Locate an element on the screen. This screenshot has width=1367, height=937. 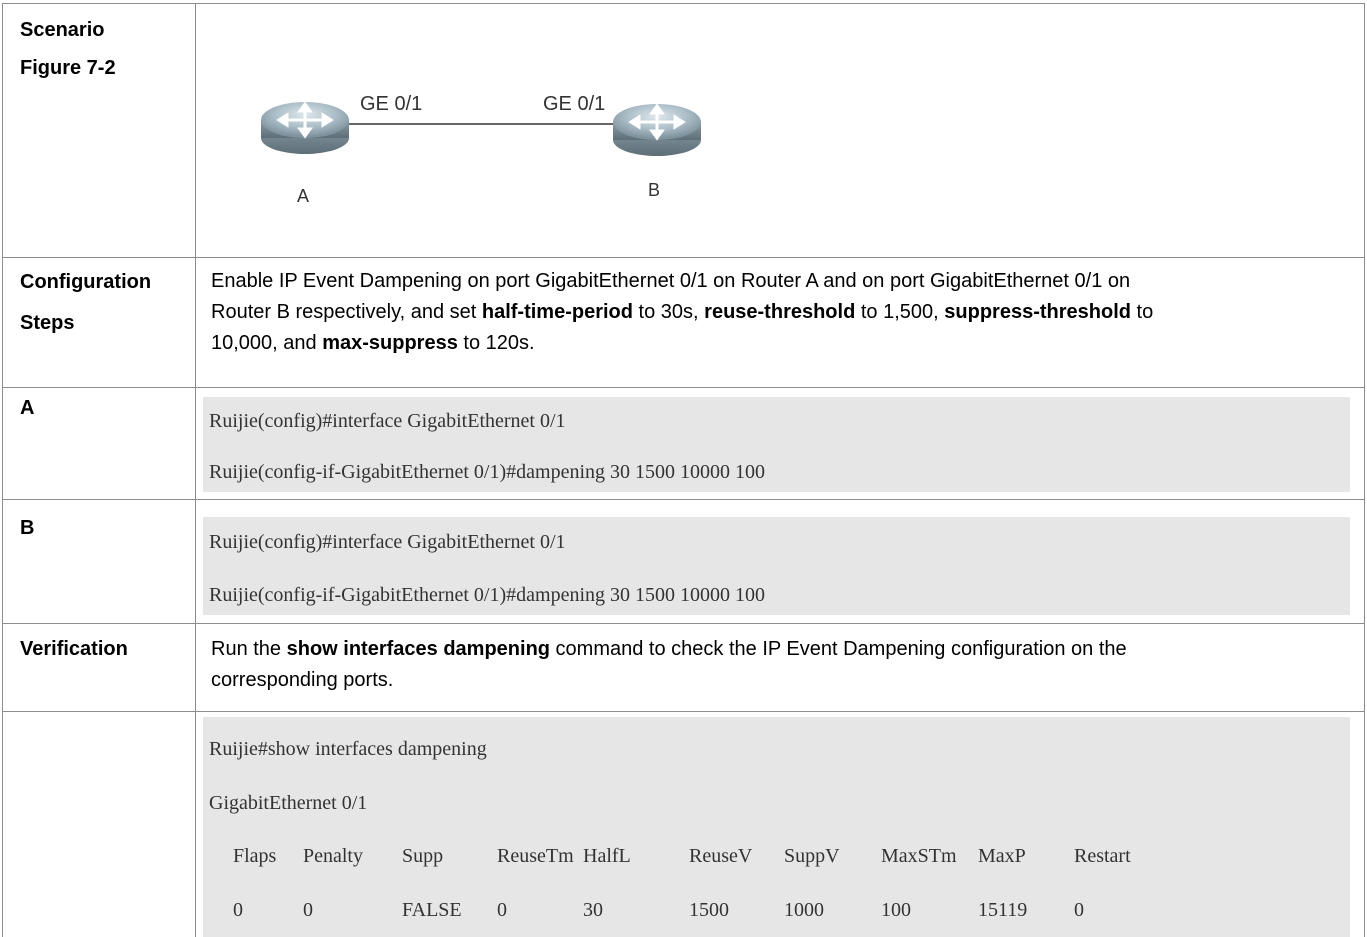
output-header-cell: Flaps is located at coordinates (255, 856).